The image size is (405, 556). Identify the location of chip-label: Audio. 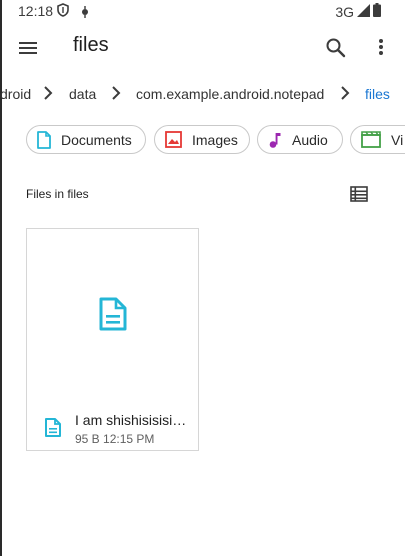
(310, 139).